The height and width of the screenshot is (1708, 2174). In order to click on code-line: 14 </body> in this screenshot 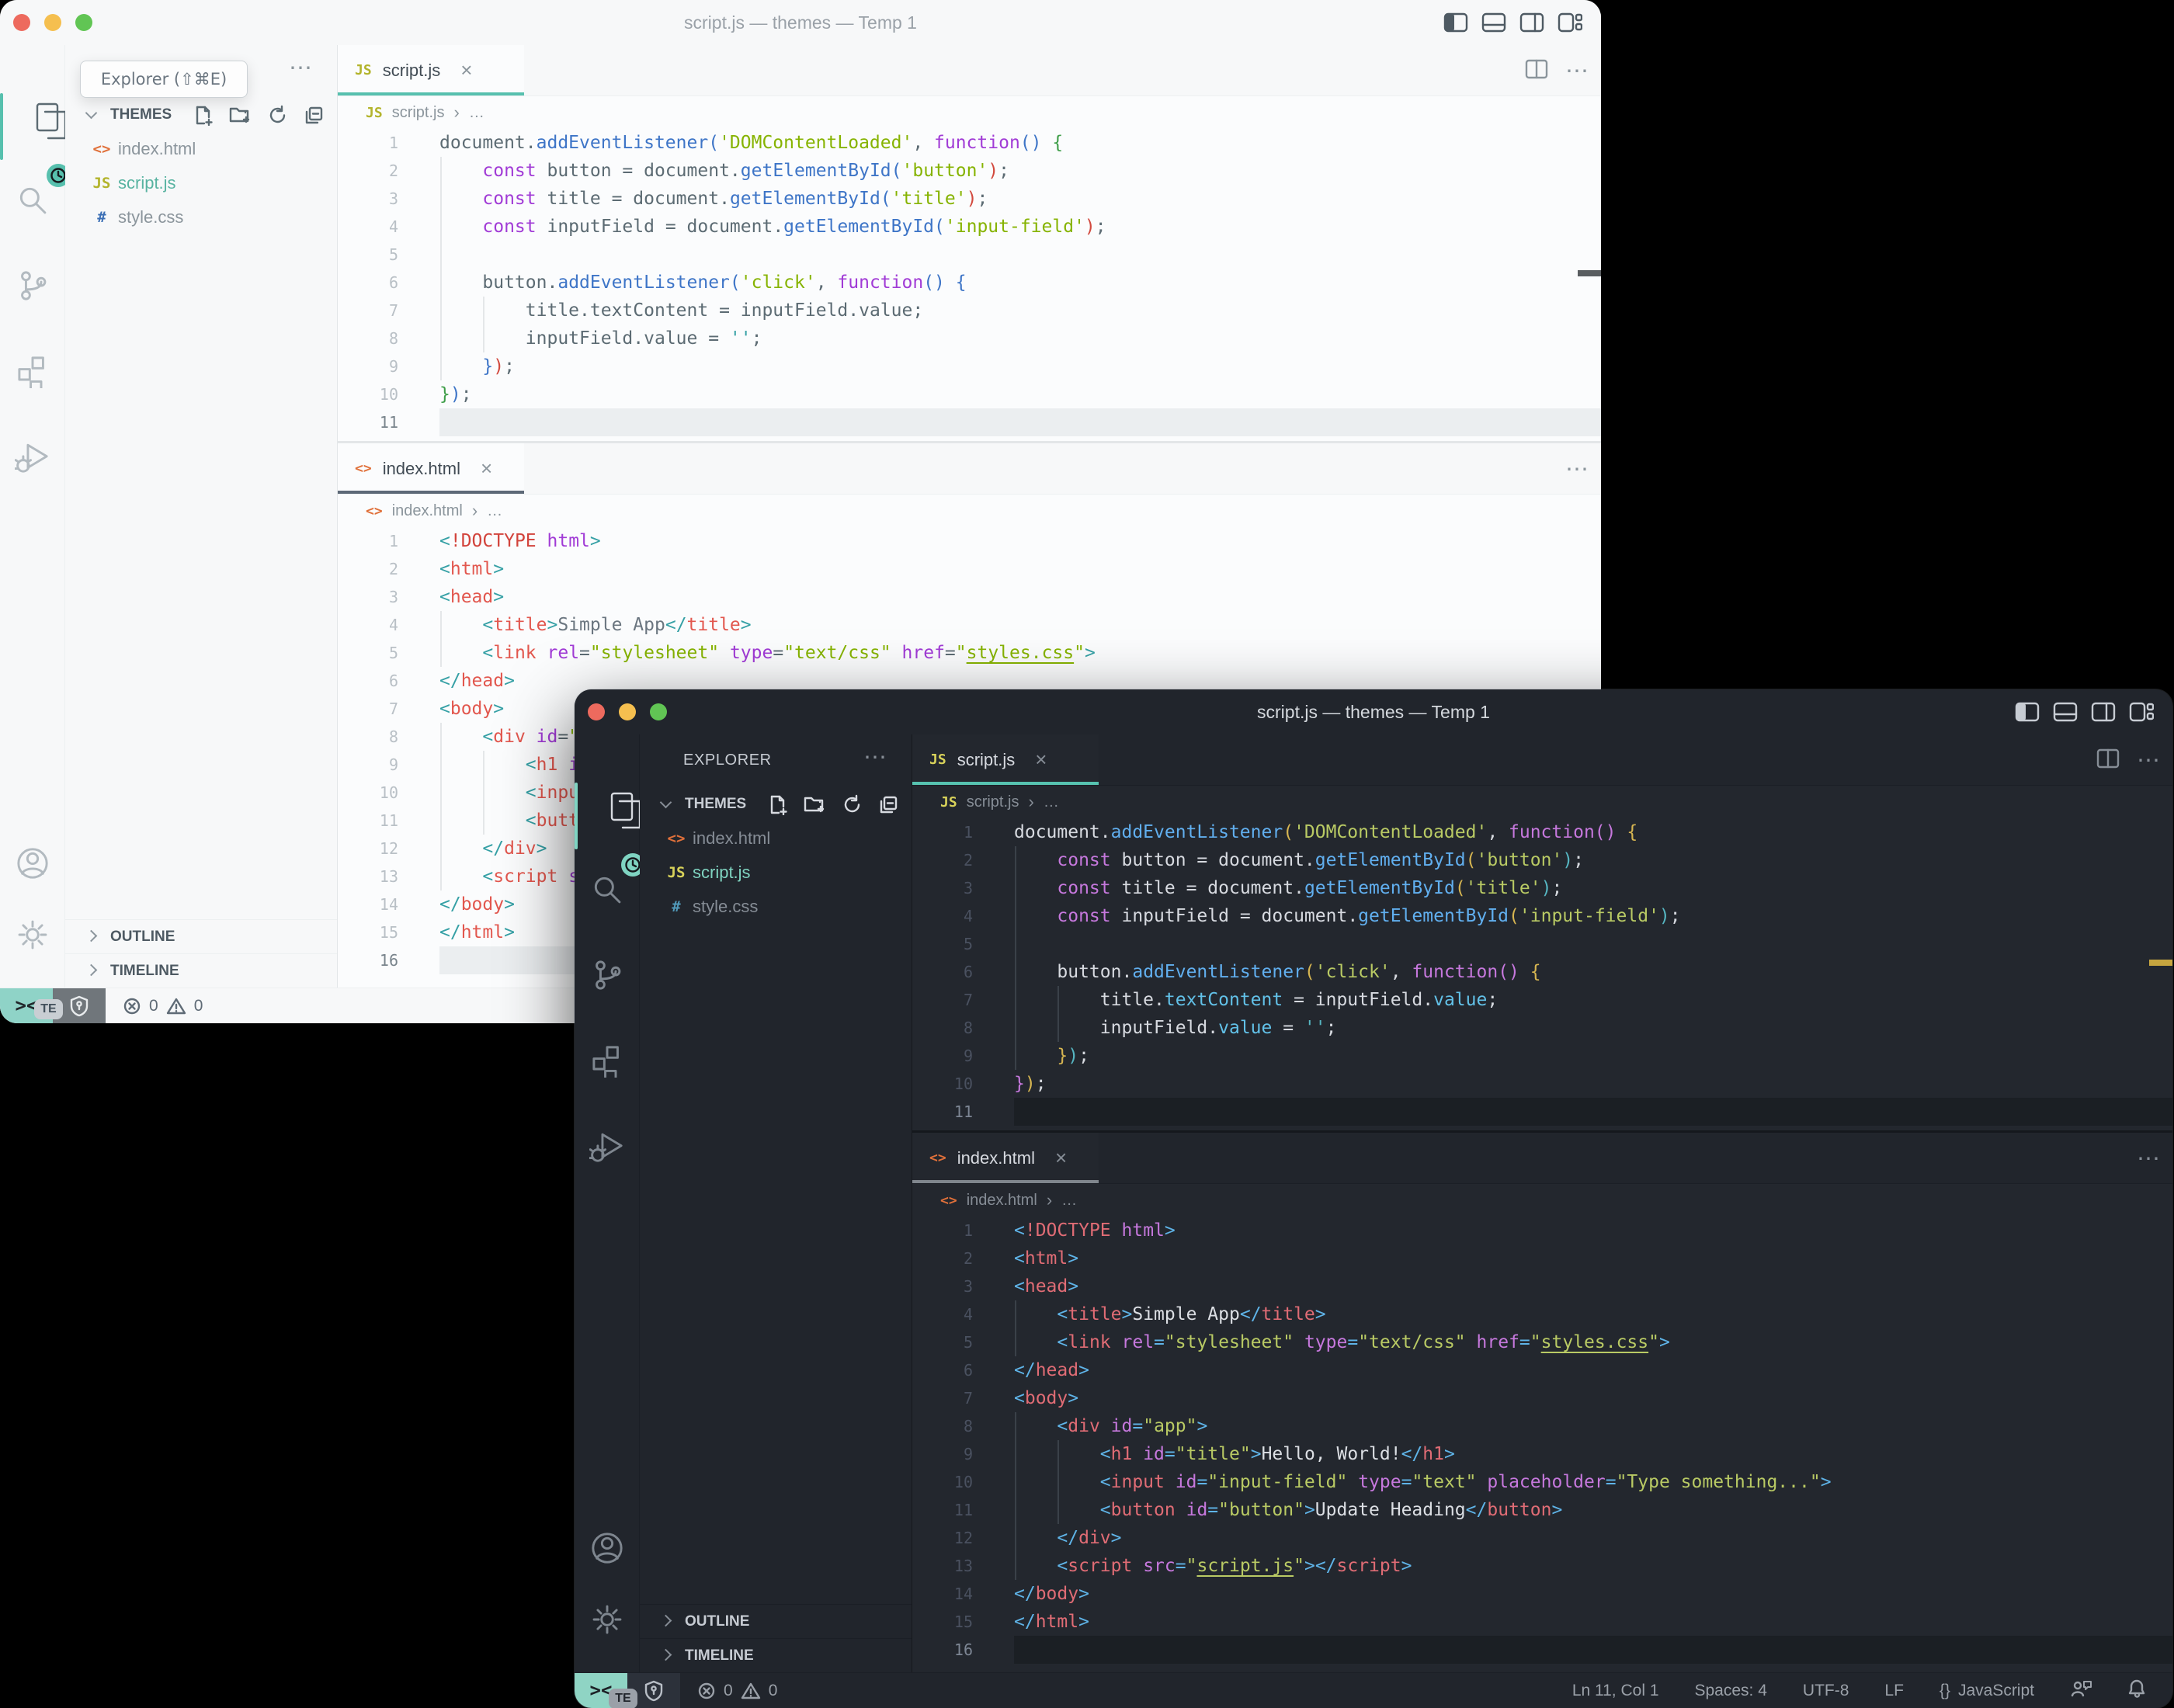, I will do `click(1542, 1594)`.